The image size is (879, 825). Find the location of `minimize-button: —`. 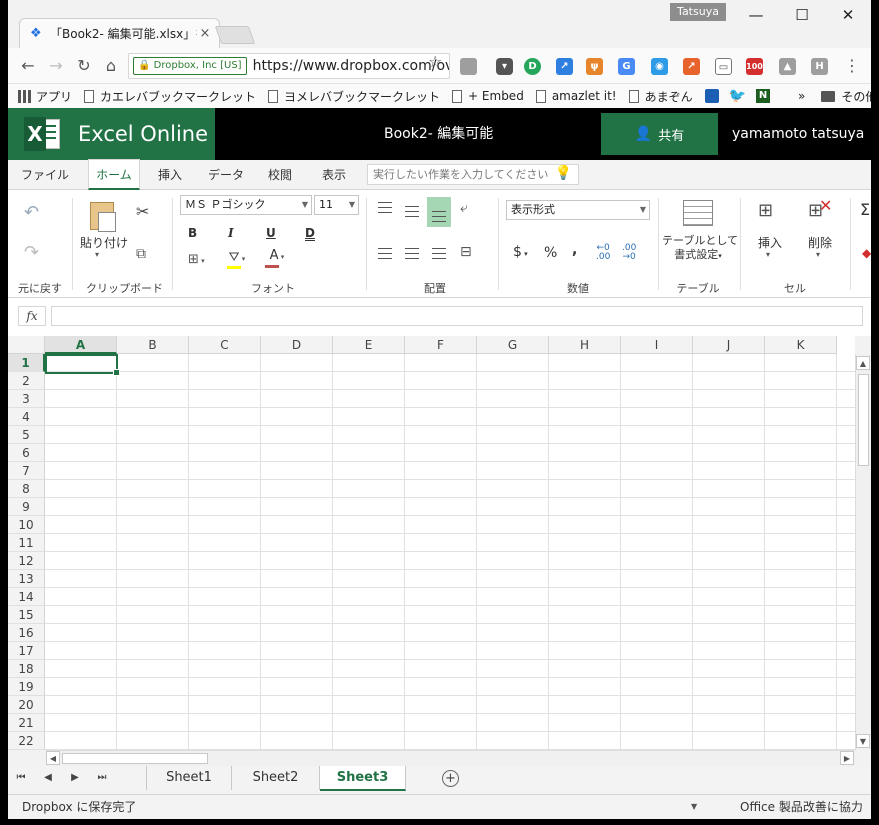

minimize-button: — is located at coordinates (756, 15).